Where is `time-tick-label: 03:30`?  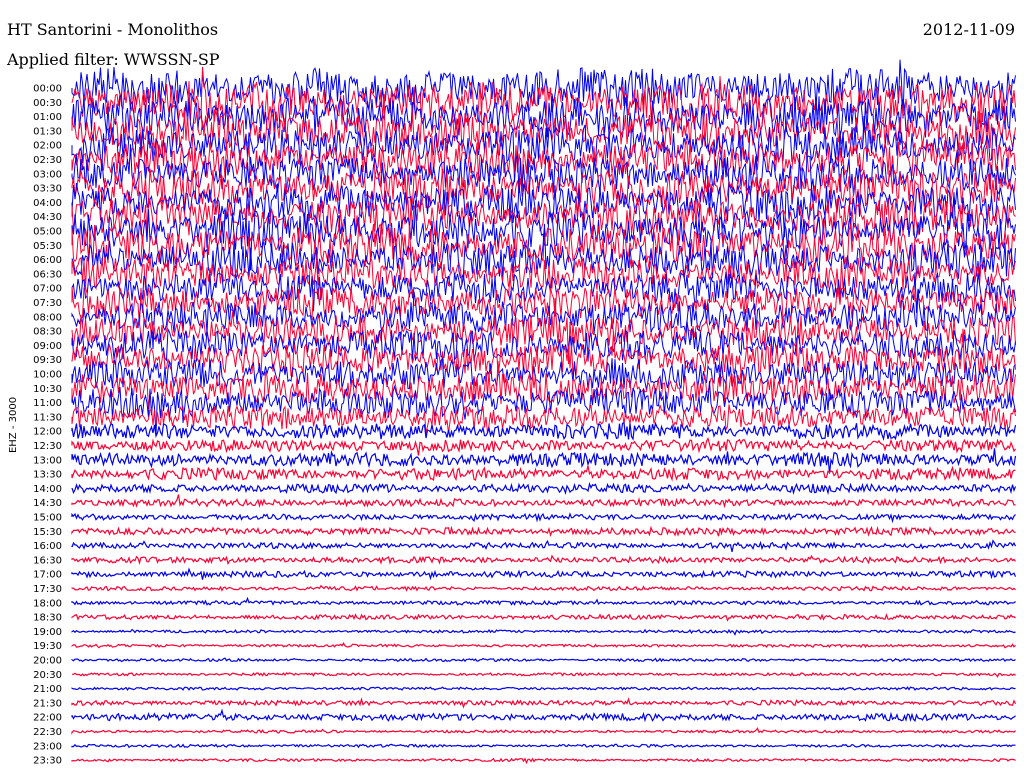 time-tick-label: 03:30 is located at coordinates (47, 189).